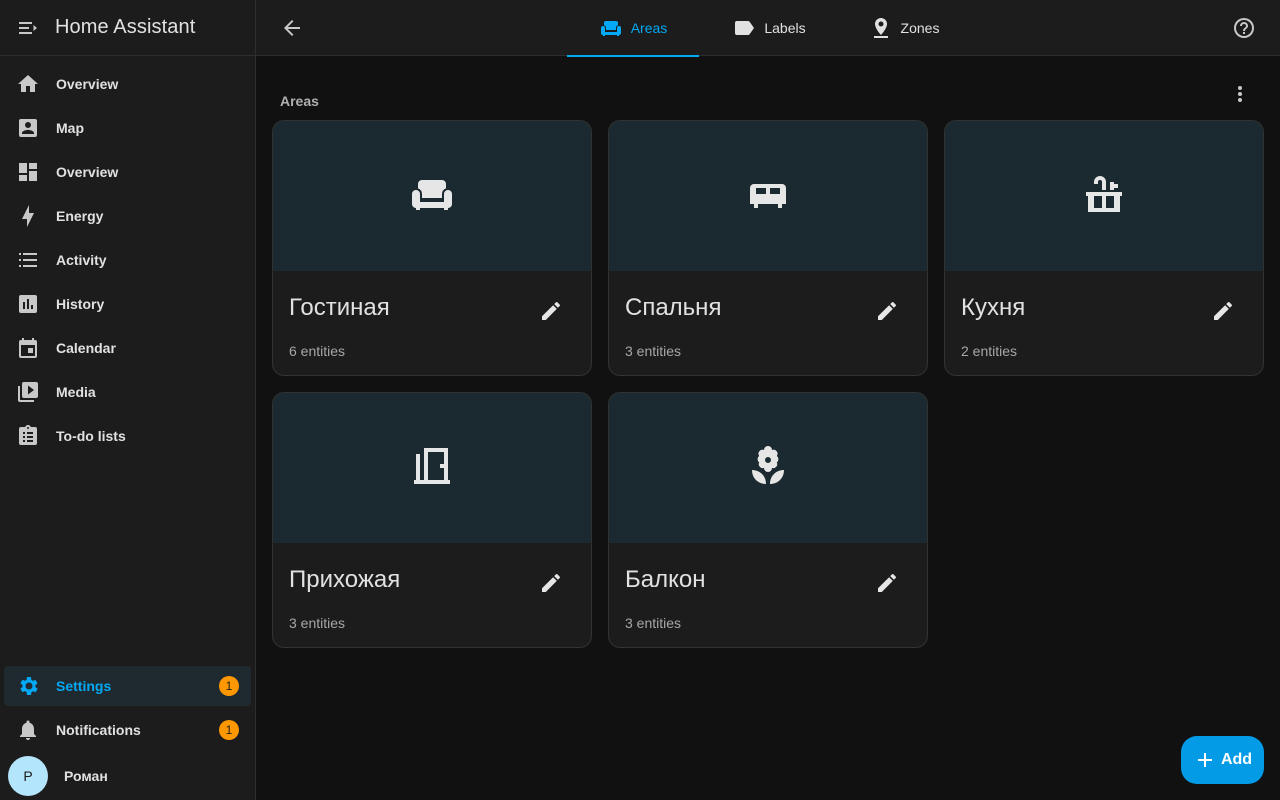 The image size is (1280, 800). What do you see at coordinates (28, 348) in the screenshot?
I see `calendar-icon` at bounding box center [28, 348].